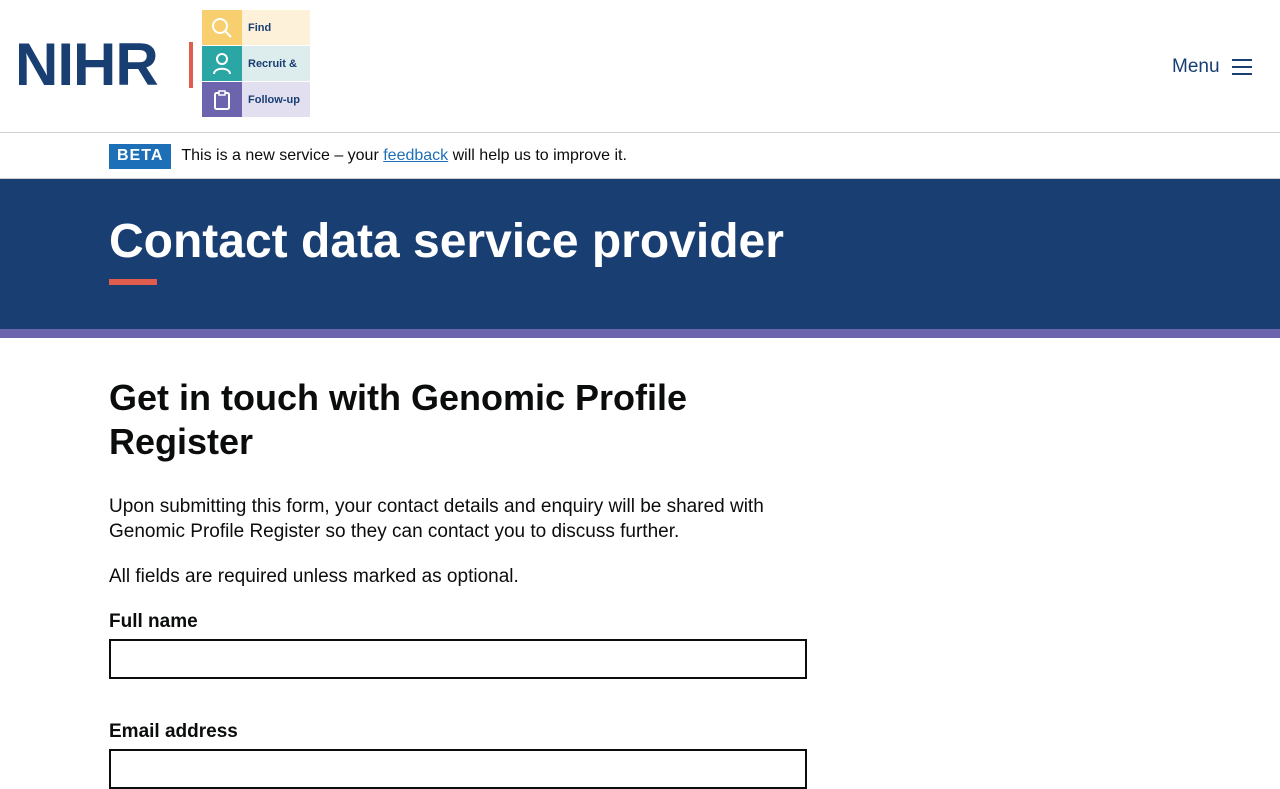  What do you see at coordinates (222, 63) in the screenshot?
I see `person-icon` at bounding box center [222, 63].